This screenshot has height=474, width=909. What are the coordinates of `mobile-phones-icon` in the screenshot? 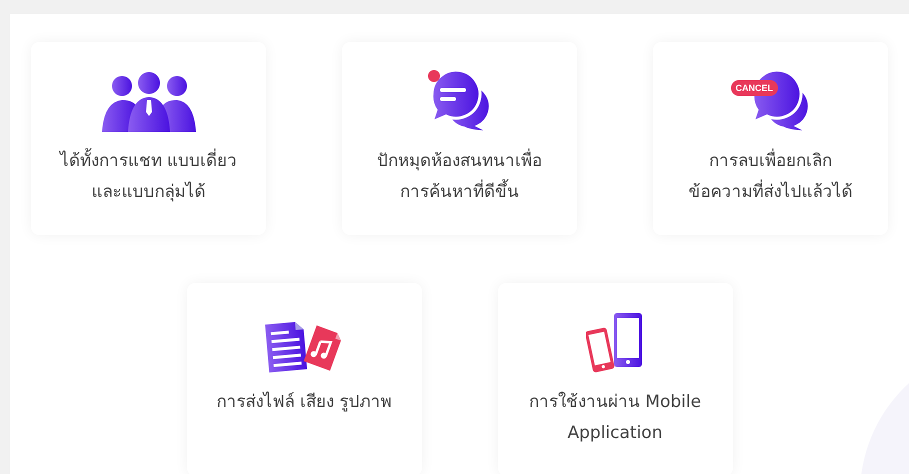 It's located at (615, 343).